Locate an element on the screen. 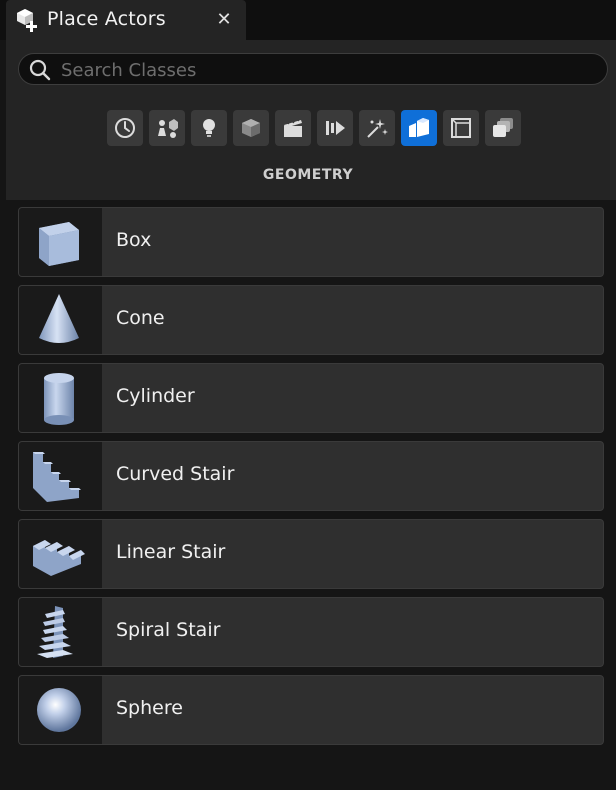 The width and height of the screenshot is (616, 790). place-actors-tab: Place Actors ✕ is located at coordinates (126, 20).